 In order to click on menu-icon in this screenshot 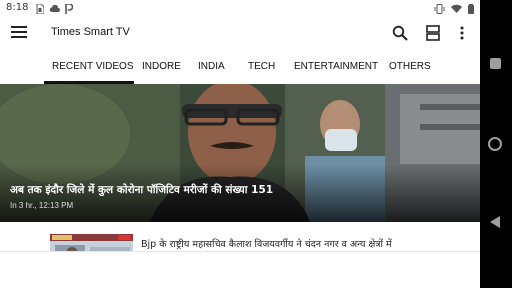, I will do `click(19, 33)`.